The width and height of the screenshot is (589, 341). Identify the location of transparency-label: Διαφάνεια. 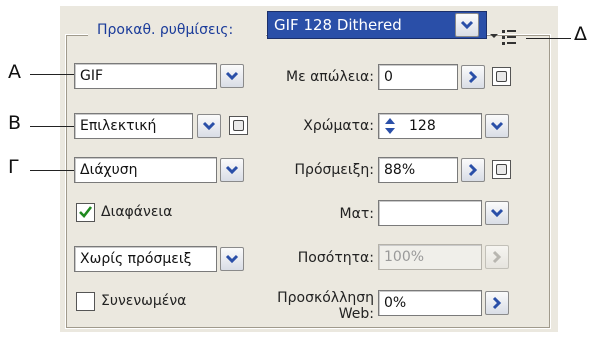
(137, 212).